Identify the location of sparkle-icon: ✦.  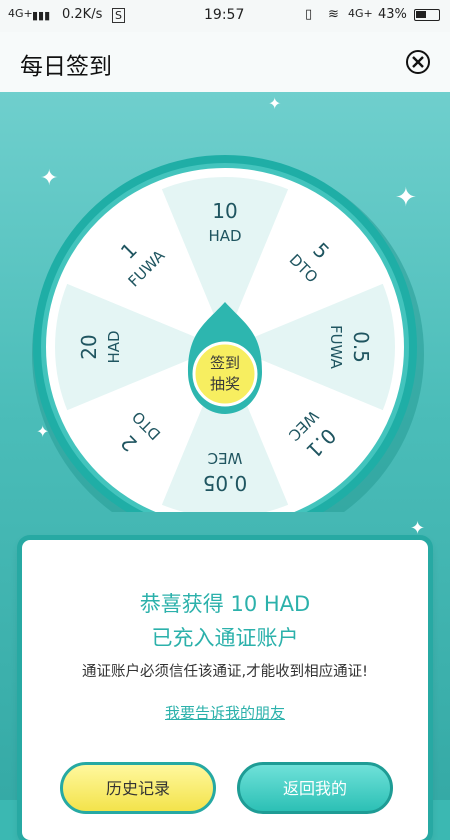
(418, 528).